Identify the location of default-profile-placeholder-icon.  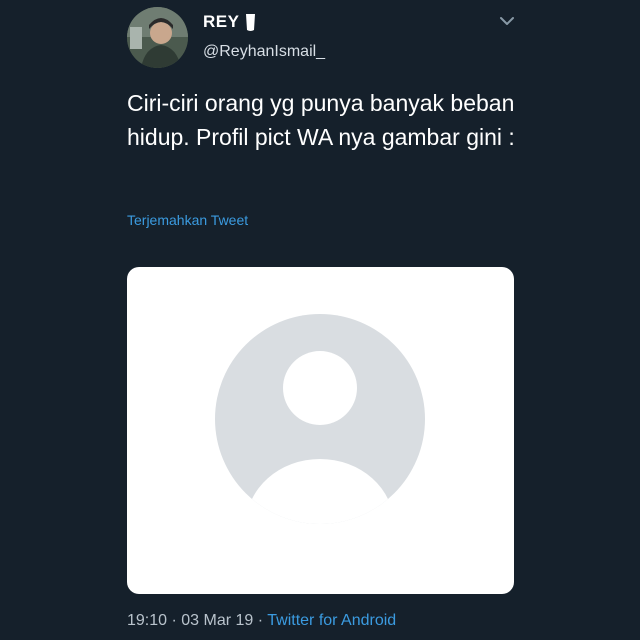
(320, 419).